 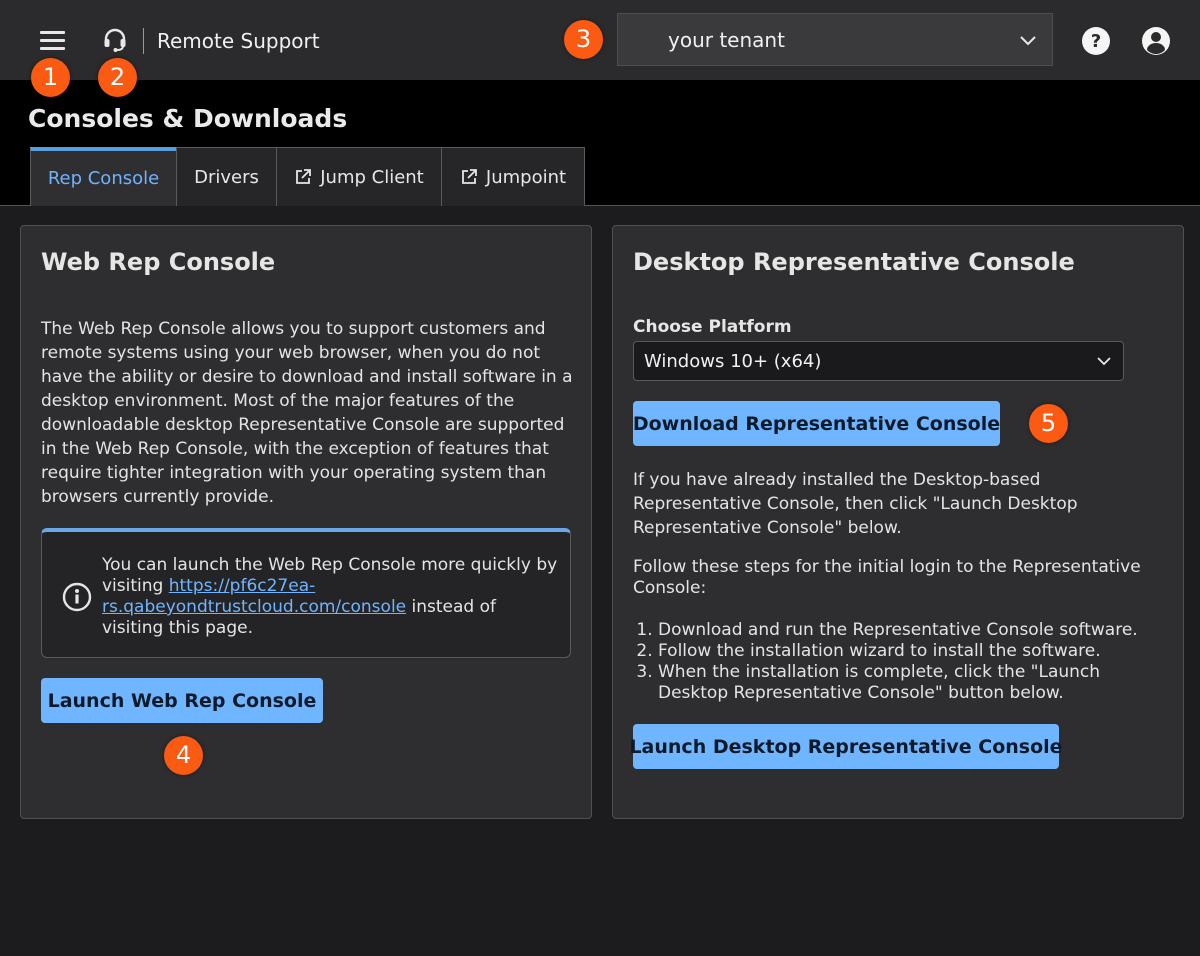 What do you see at coordinates (733, 361) in the screenshot?
I see `platform-selected-value: Windows 10+ (x64)` at bounding box center [733, 361].